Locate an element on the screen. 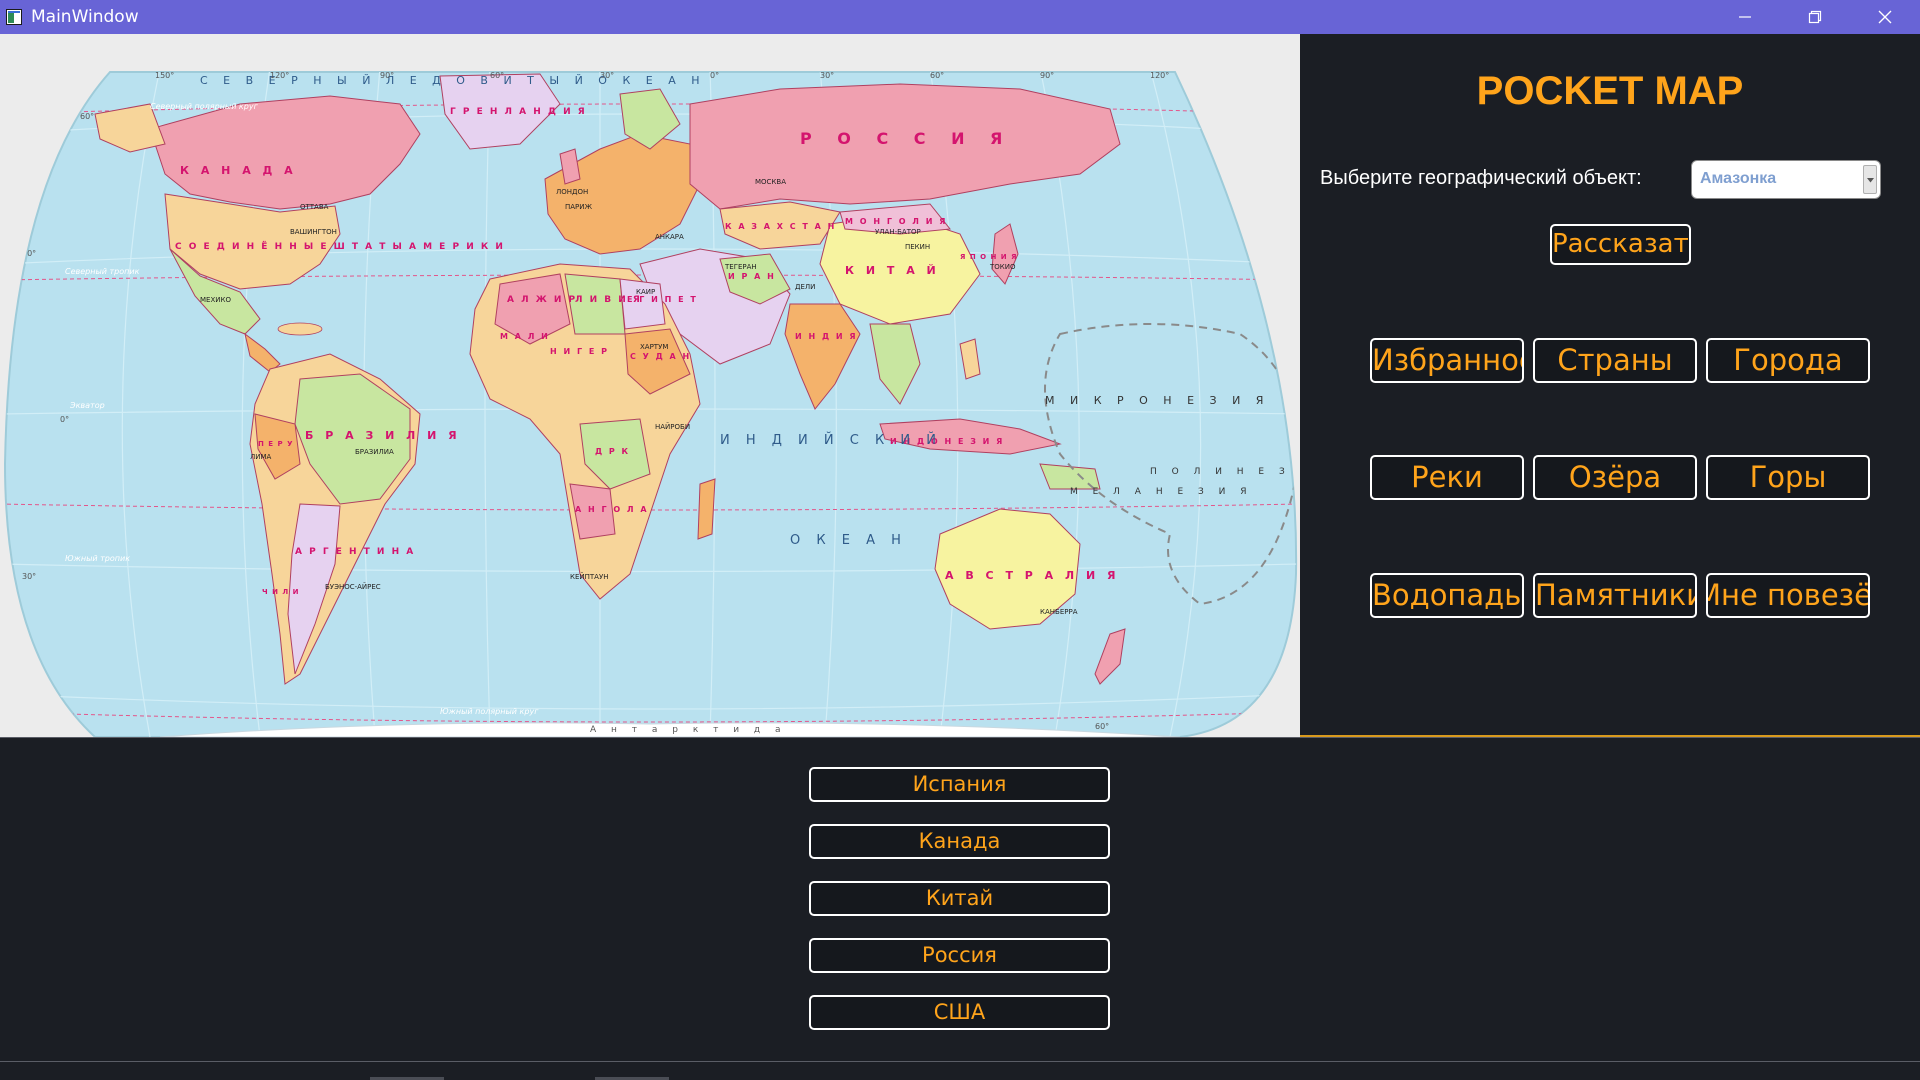 Image resolution: width=1920 pixels, height=1080 pixels. label-buenos-aires: БУЭНОС-АЙРЕС is located at coordinates (353, 586).